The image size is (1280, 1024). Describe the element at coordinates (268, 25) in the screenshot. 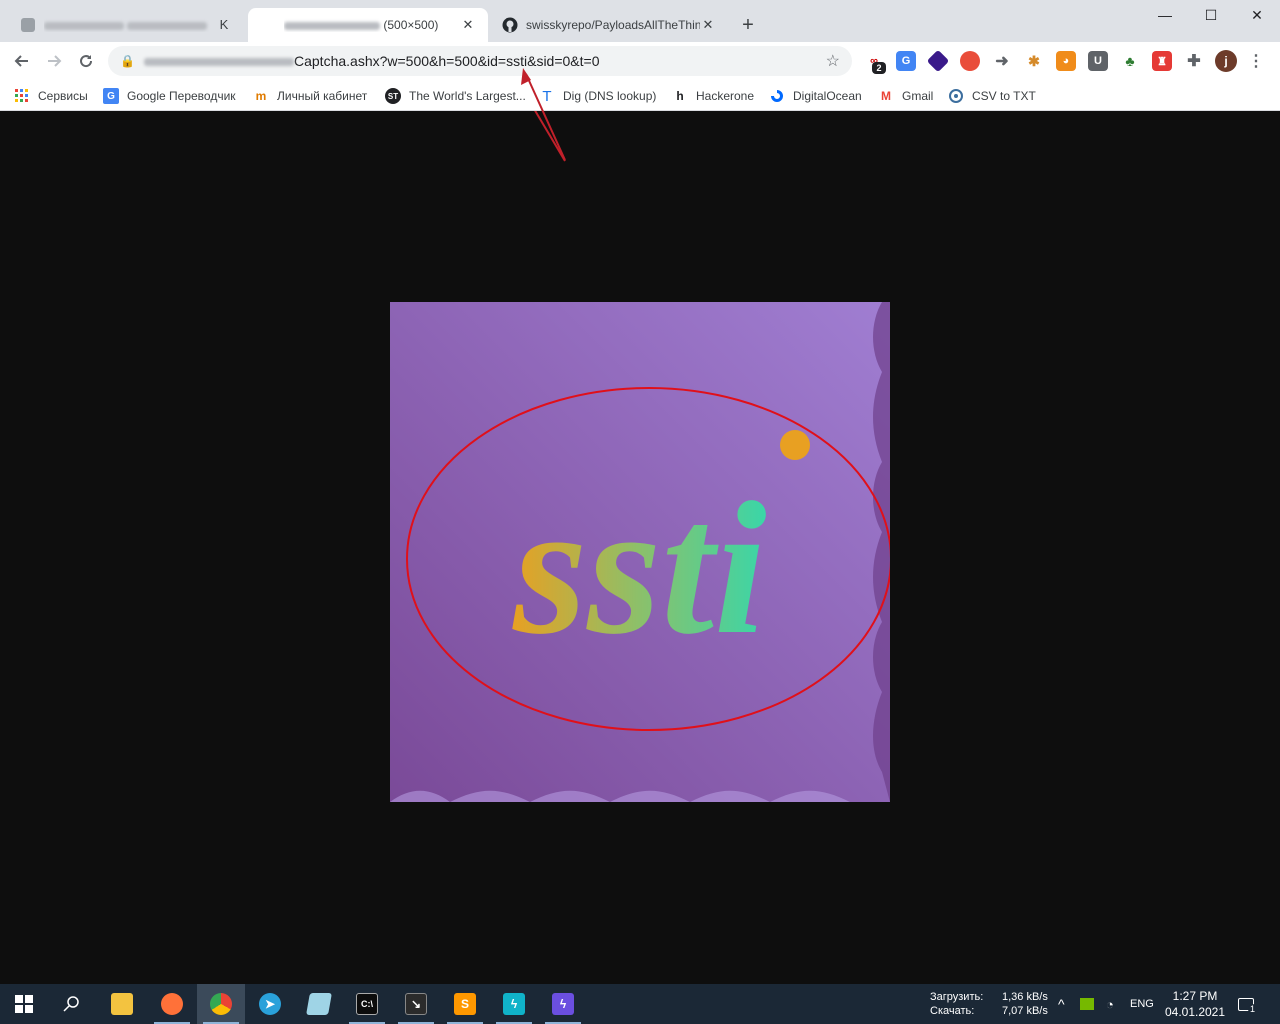

I see `page-favicon-icon` at that location.